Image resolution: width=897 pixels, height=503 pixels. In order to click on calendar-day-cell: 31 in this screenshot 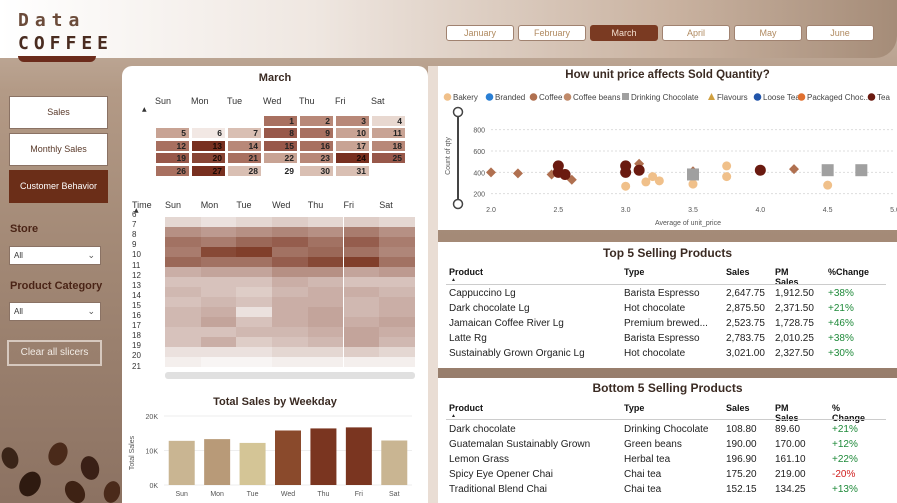, I will do `click(352, 170)`.